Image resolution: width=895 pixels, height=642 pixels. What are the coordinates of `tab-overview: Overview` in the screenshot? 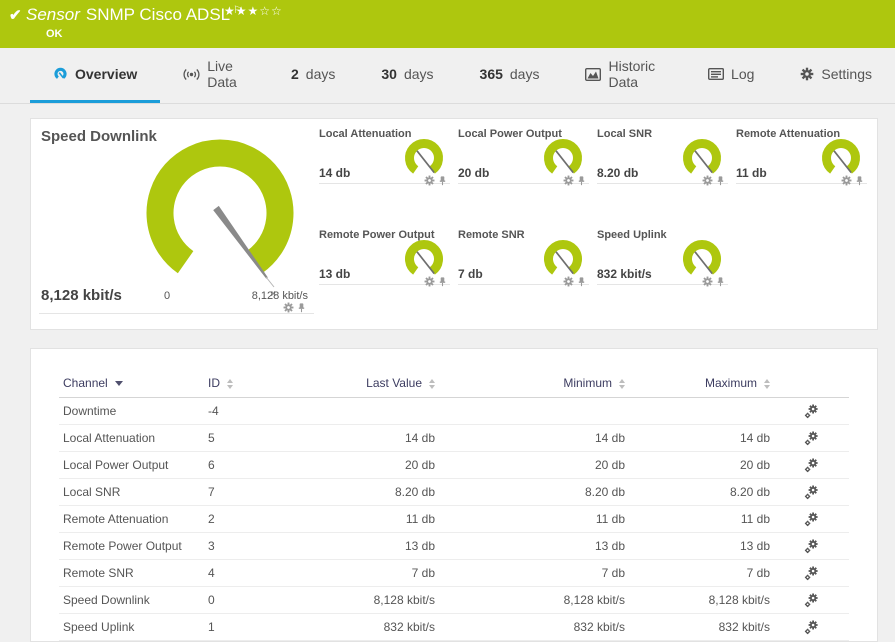 It's located at (95, 75).